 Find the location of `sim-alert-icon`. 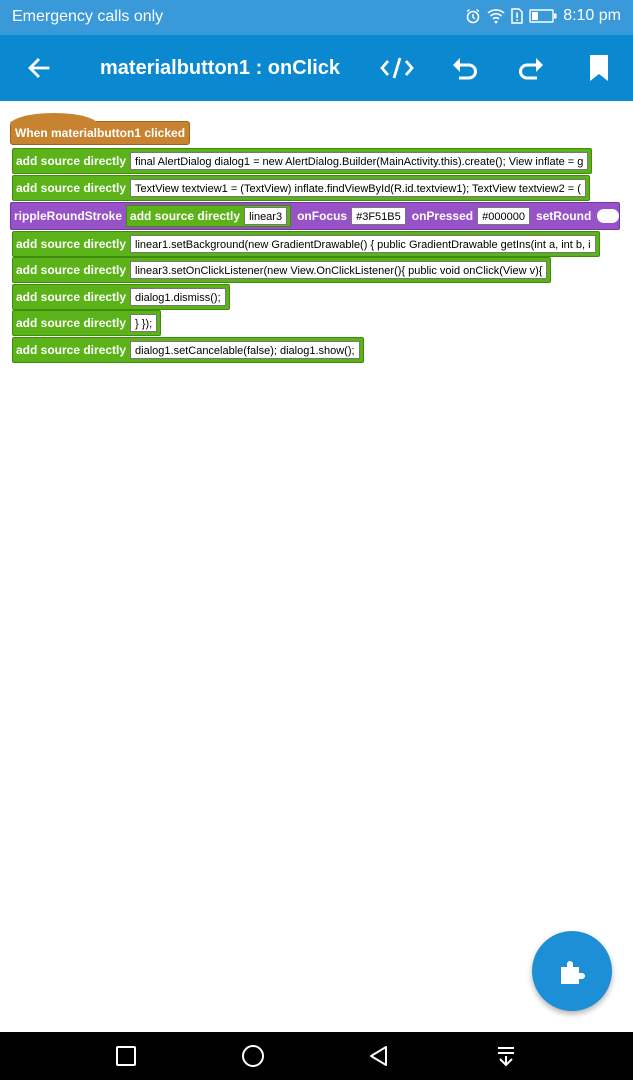

sim-alert-icon is located at coordinates (517, 16).